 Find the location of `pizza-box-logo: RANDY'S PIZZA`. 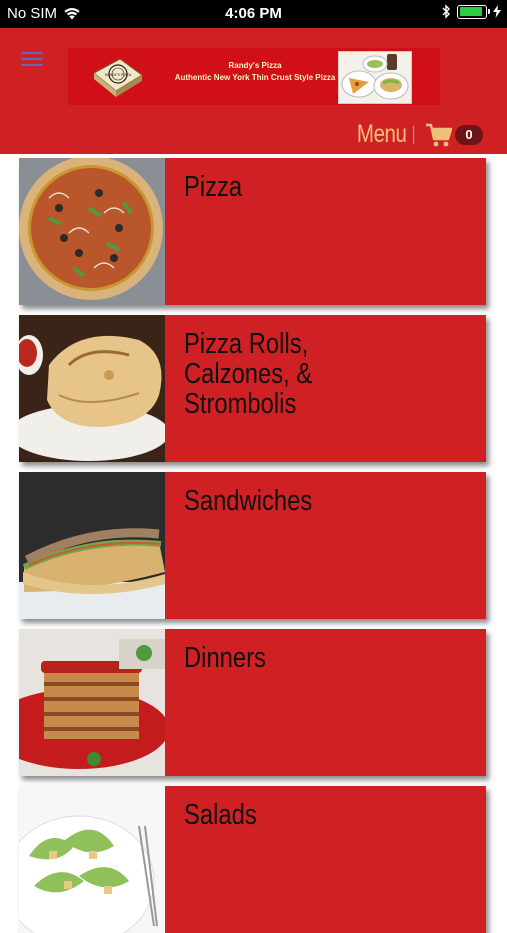

pizza-box-logo: RANDY'S PIZZA is located at coordinates (118, 77).